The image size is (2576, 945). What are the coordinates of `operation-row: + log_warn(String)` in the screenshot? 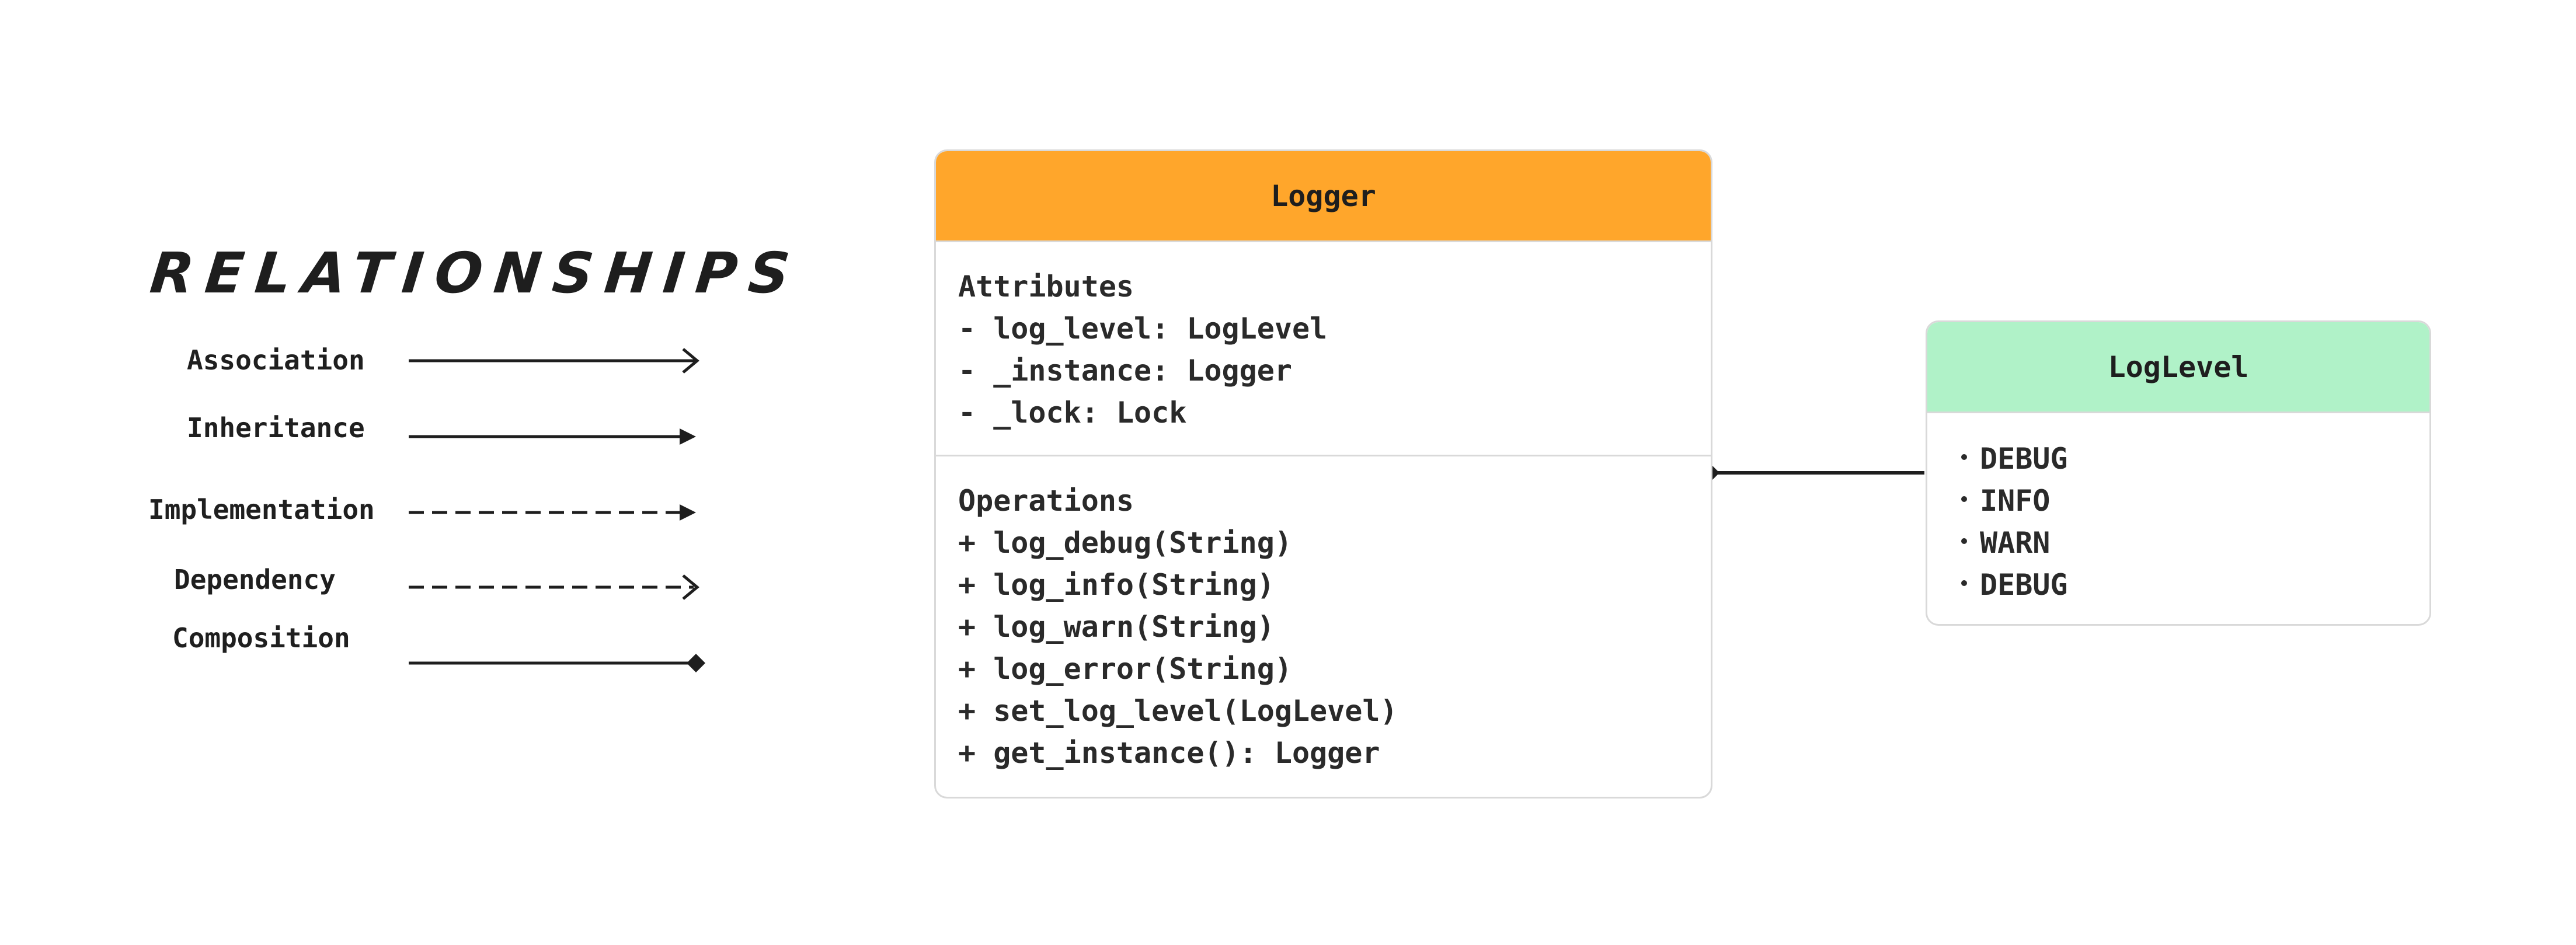 It's located at (1116, 627).